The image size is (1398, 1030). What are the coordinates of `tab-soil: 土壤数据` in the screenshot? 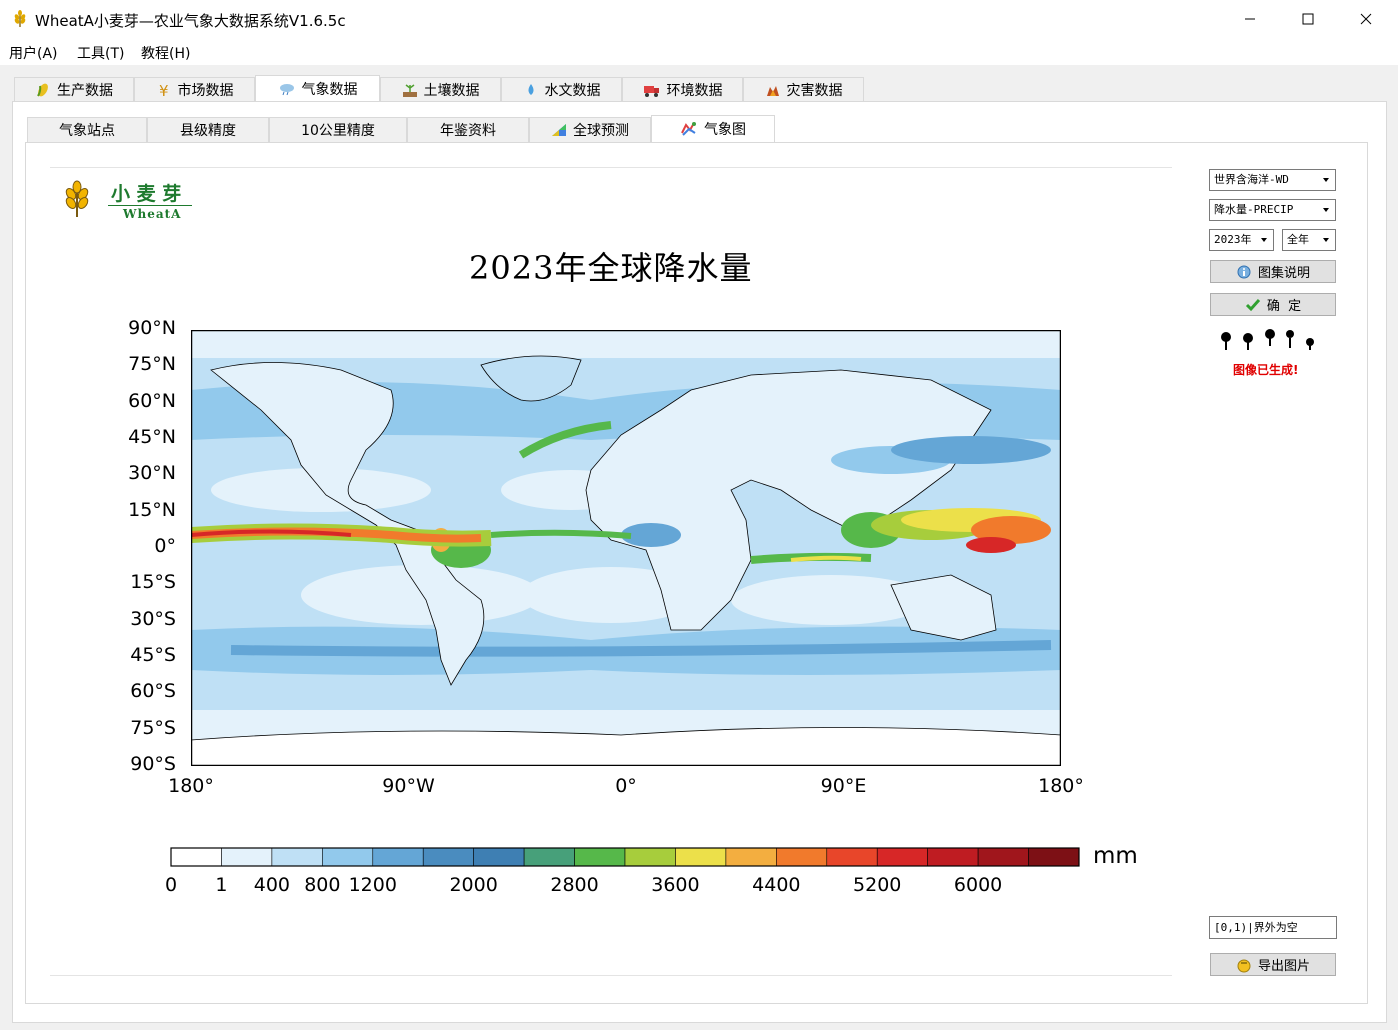 It's located at (440, 89).